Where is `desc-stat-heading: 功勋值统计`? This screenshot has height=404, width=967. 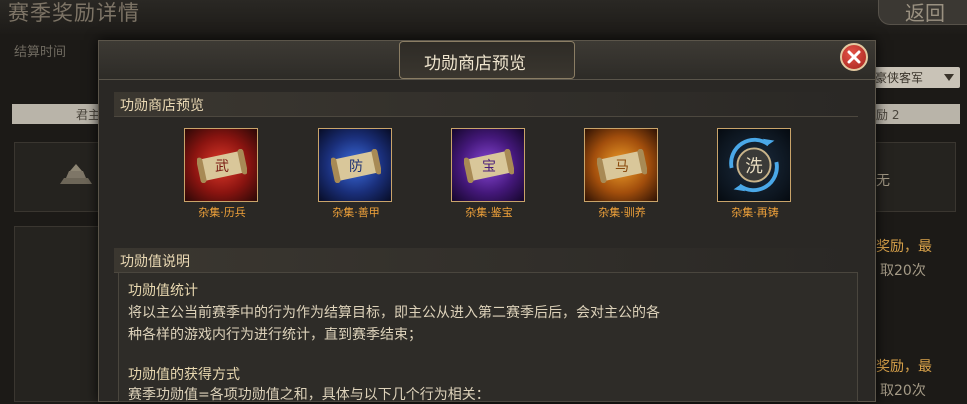 desc-stat-heading: 功勋值统计 is located at coordinates (163, 291).